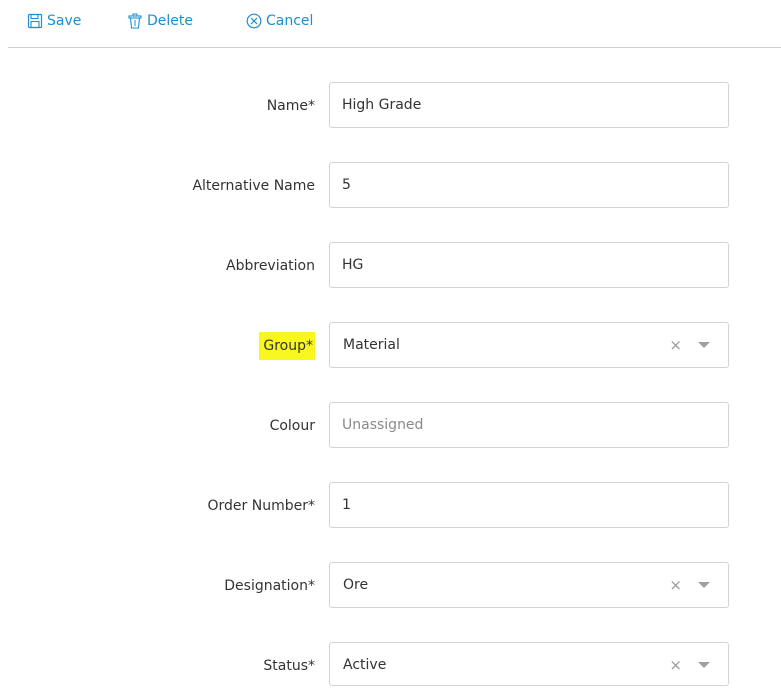  I want to click on trash-icon, so click(135, 21).